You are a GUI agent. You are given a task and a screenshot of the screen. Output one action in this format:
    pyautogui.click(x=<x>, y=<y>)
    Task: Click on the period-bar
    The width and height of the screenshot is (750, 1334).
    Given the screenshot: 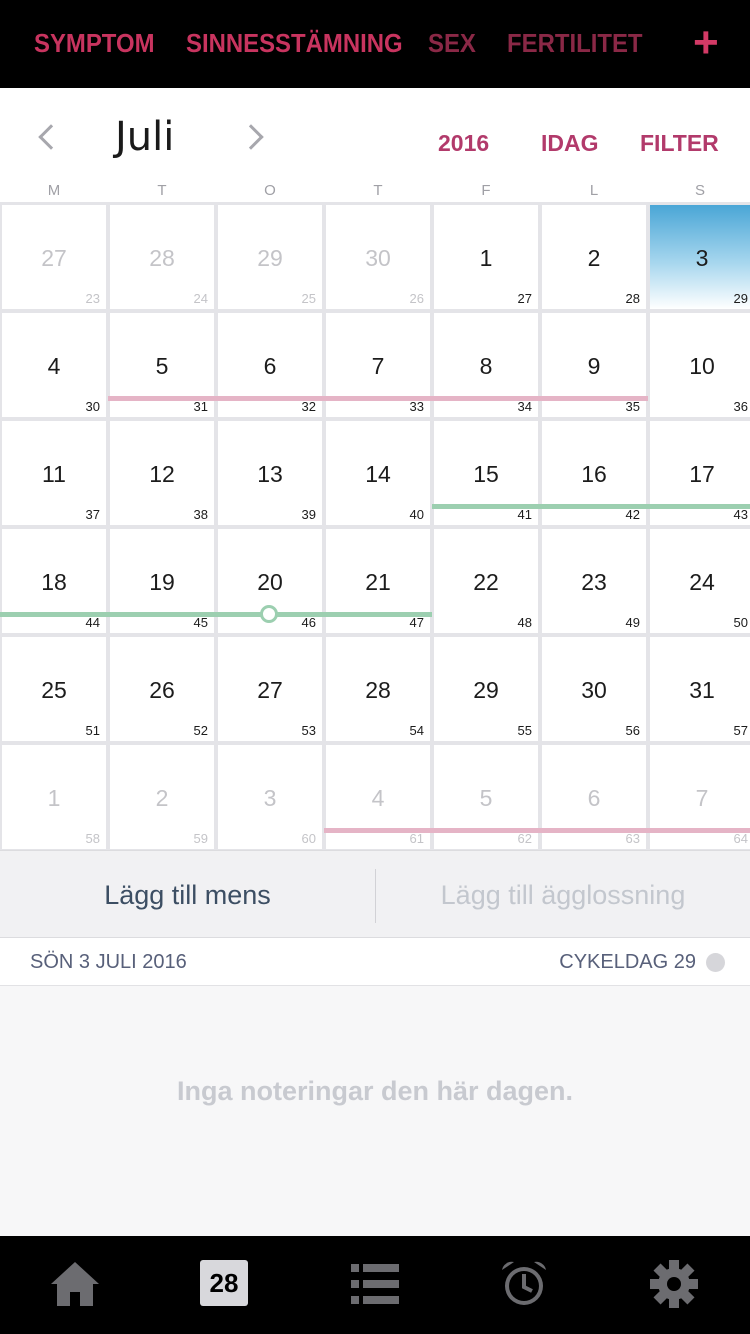 What is the action you would take?
    pyautogui.click(x=378, y=398)
    